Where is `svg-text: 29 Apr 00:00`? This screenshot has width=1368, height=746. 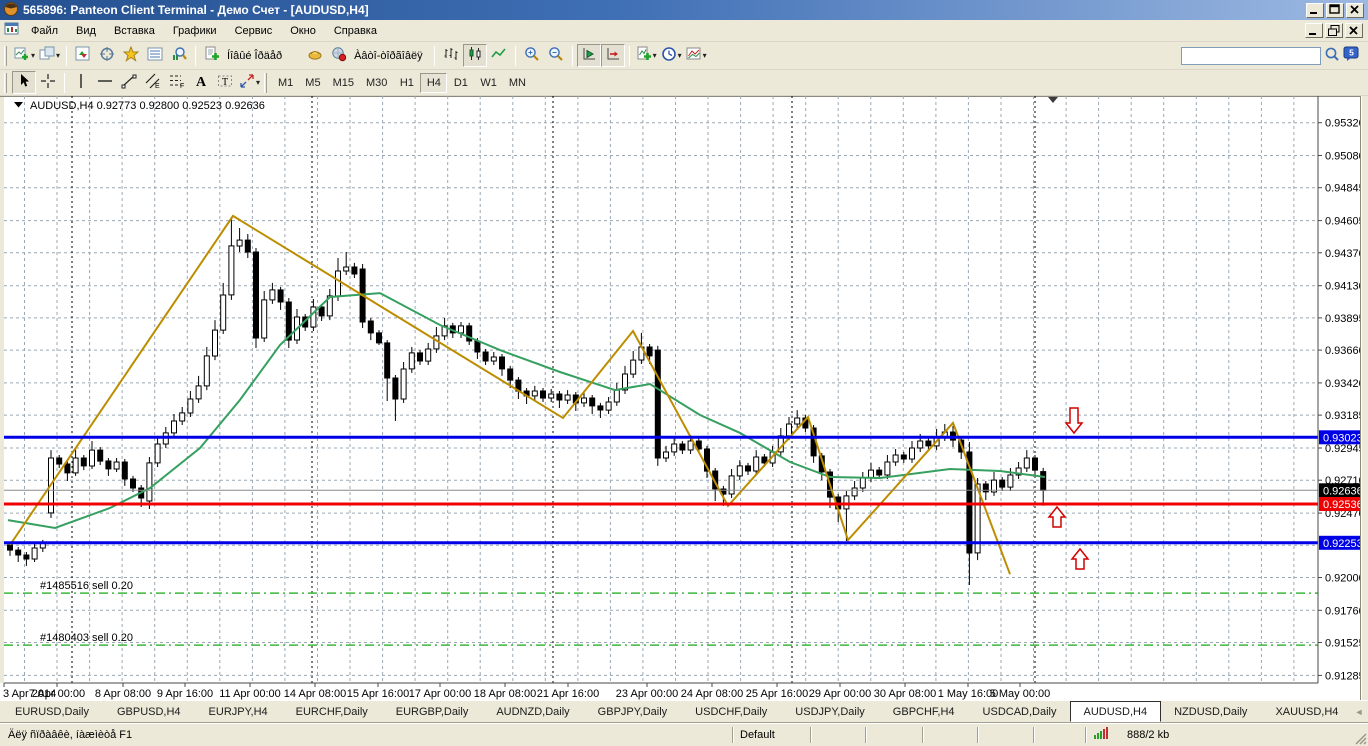 svg-text: 29 Apr 00:00 is located at coordinates (840, 694).